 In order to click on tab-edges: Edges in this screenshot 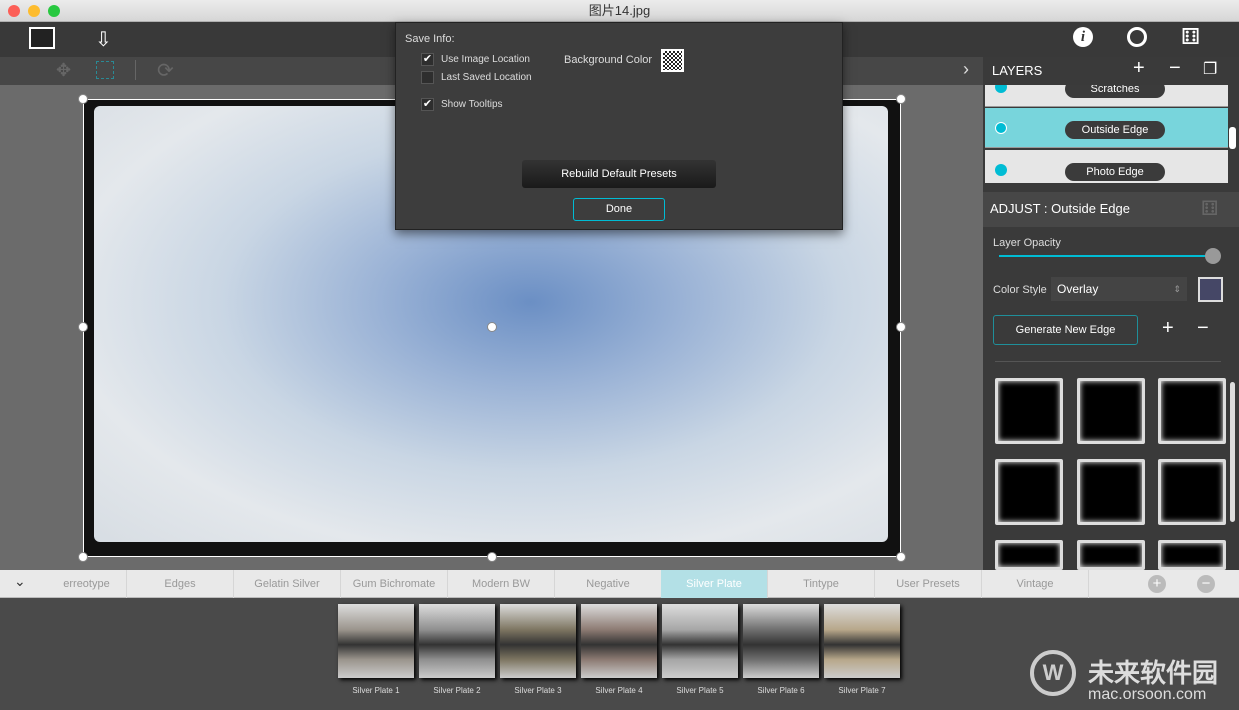, I will do `click(180, 584)`.